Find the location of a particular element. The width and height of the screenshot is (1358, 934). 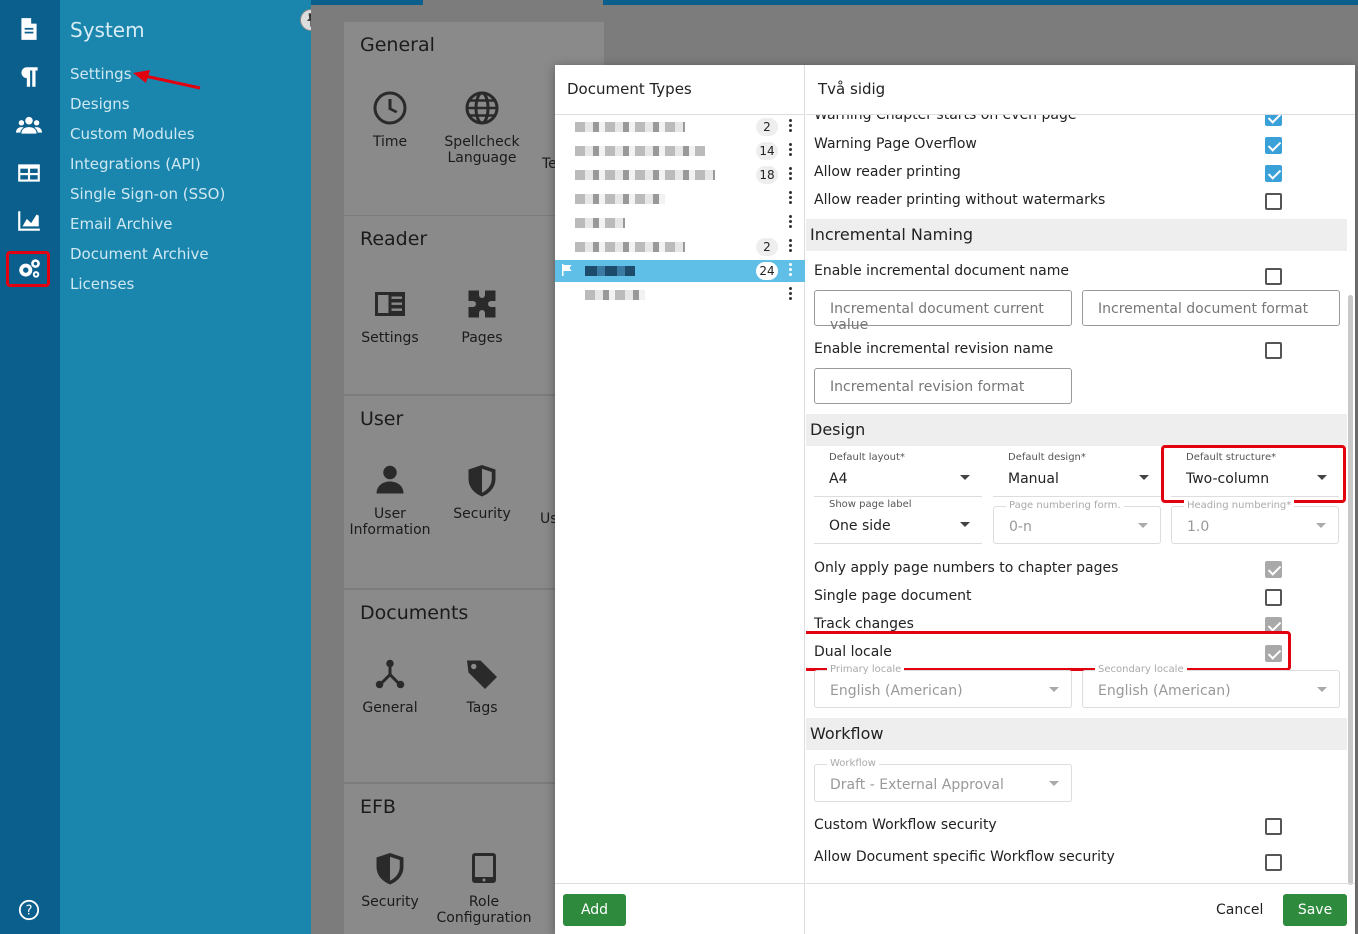

tile-pages: Pages is located at coordinates (482, 316).